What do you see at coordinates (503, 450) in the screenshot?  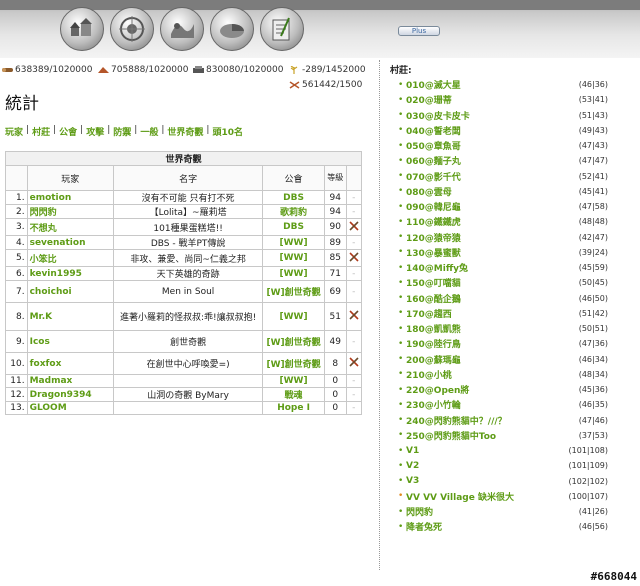 I see `village-item: • V1 (101|108)` at bounding box center [503, 450].